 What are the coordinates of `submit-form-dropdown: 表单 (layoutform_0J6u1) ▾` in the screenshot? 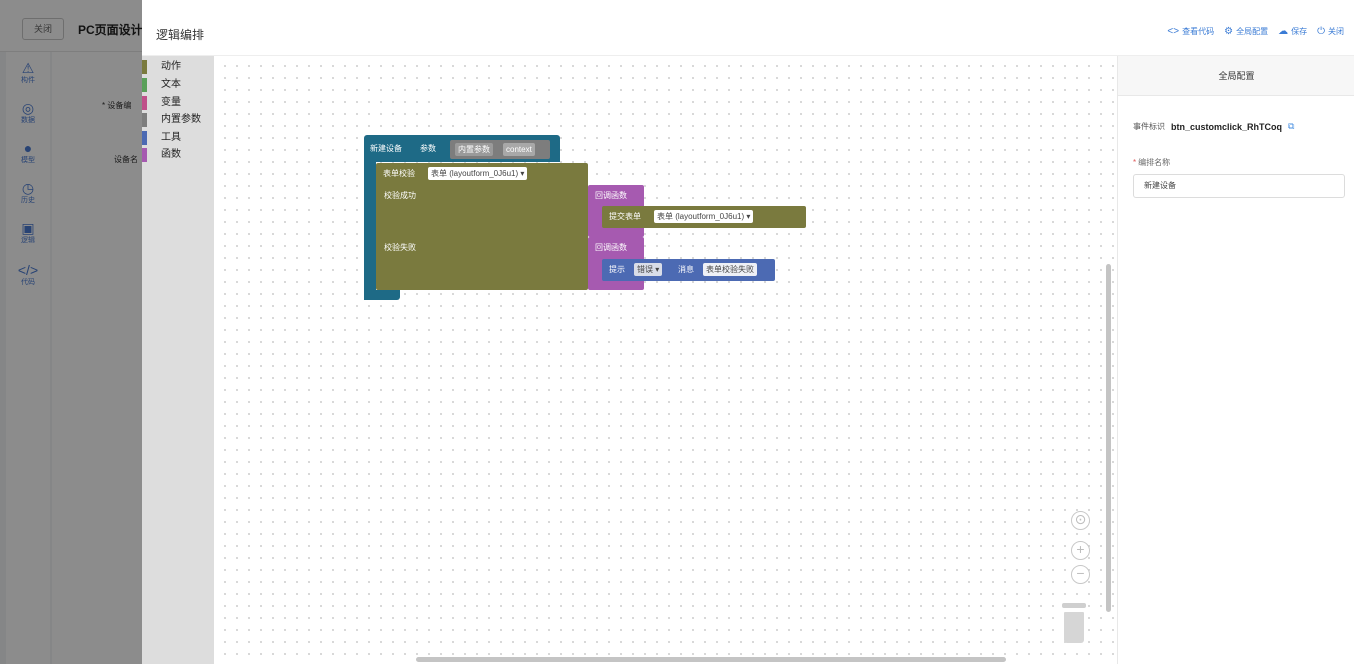 It's located at (704, 216).